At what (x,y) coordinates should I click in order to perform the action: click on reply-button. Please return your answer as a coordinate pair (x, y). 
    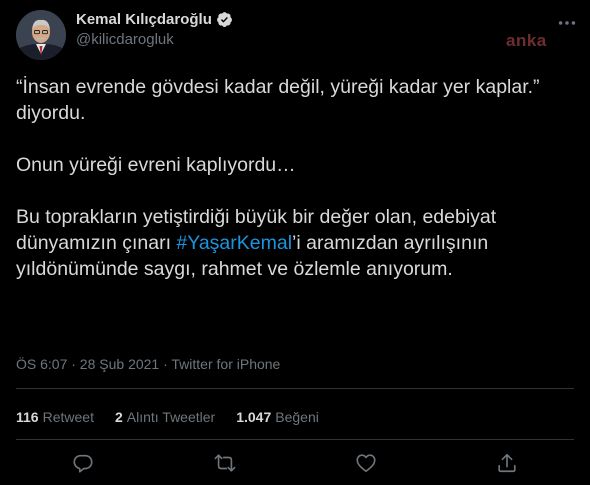
    Looking at the image, I should click on (85, 465).